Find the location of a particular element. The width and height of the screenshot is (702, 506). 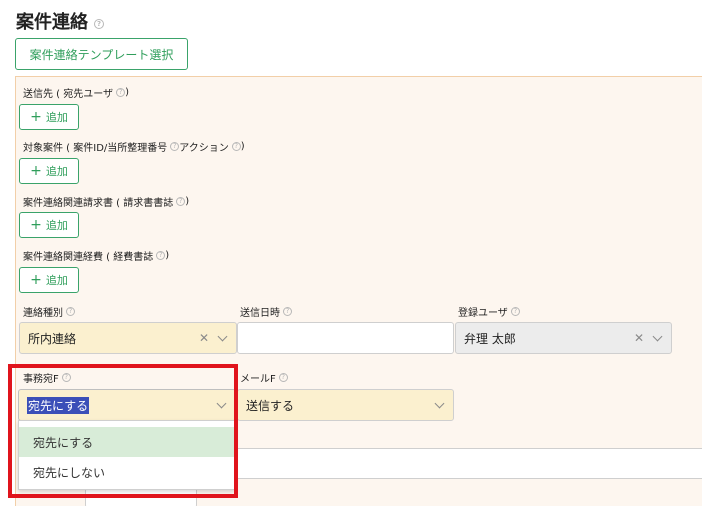

send-datetime-input is located at coordinates (345, 338).